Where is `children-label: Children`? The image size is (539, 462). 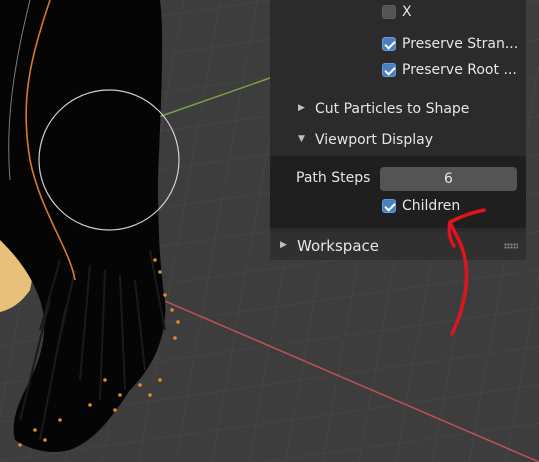 children-label: Children is located at coordinates (431, 206).